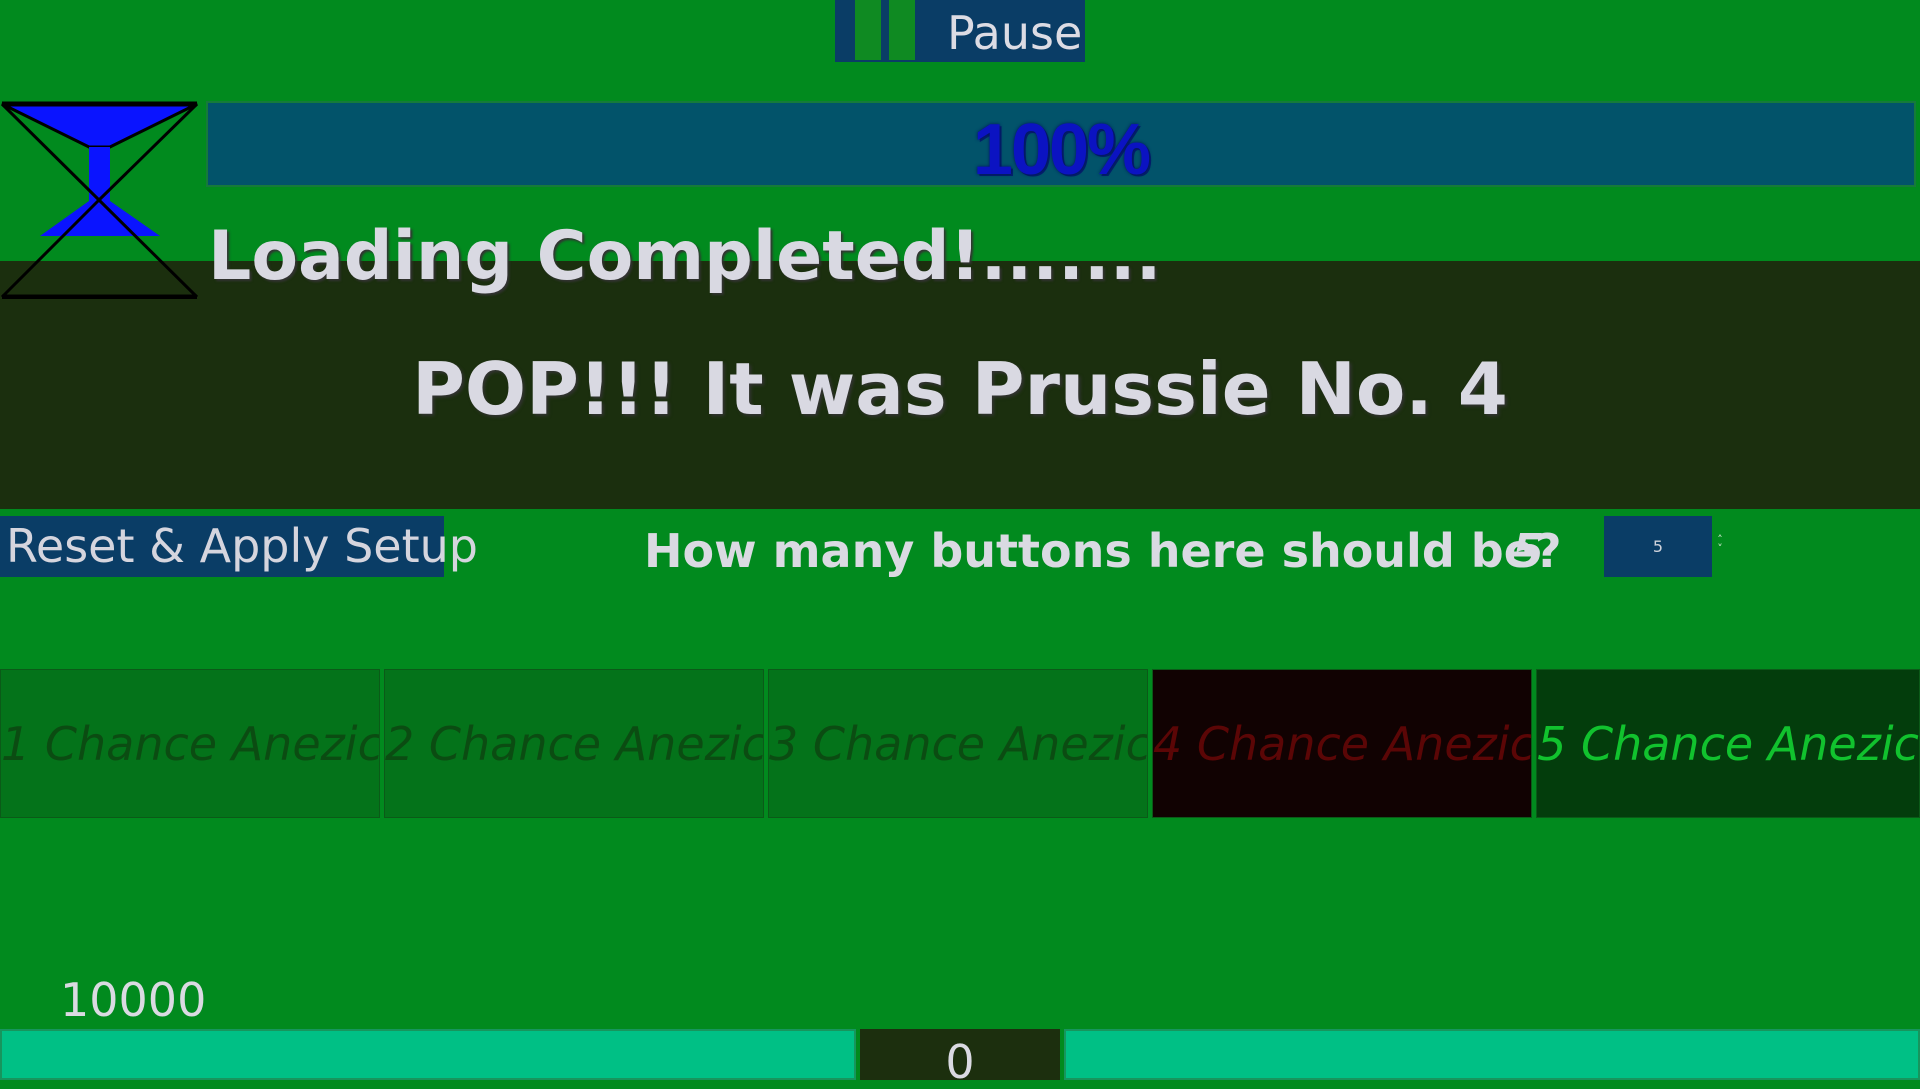 The width and height of the screenshot is (1920, 1089). What do you see at coordinates (1342, 743) in the screenshot?
I see `chance-button-4: 4 Chance Anezic` at bounding box center [1342, 743].